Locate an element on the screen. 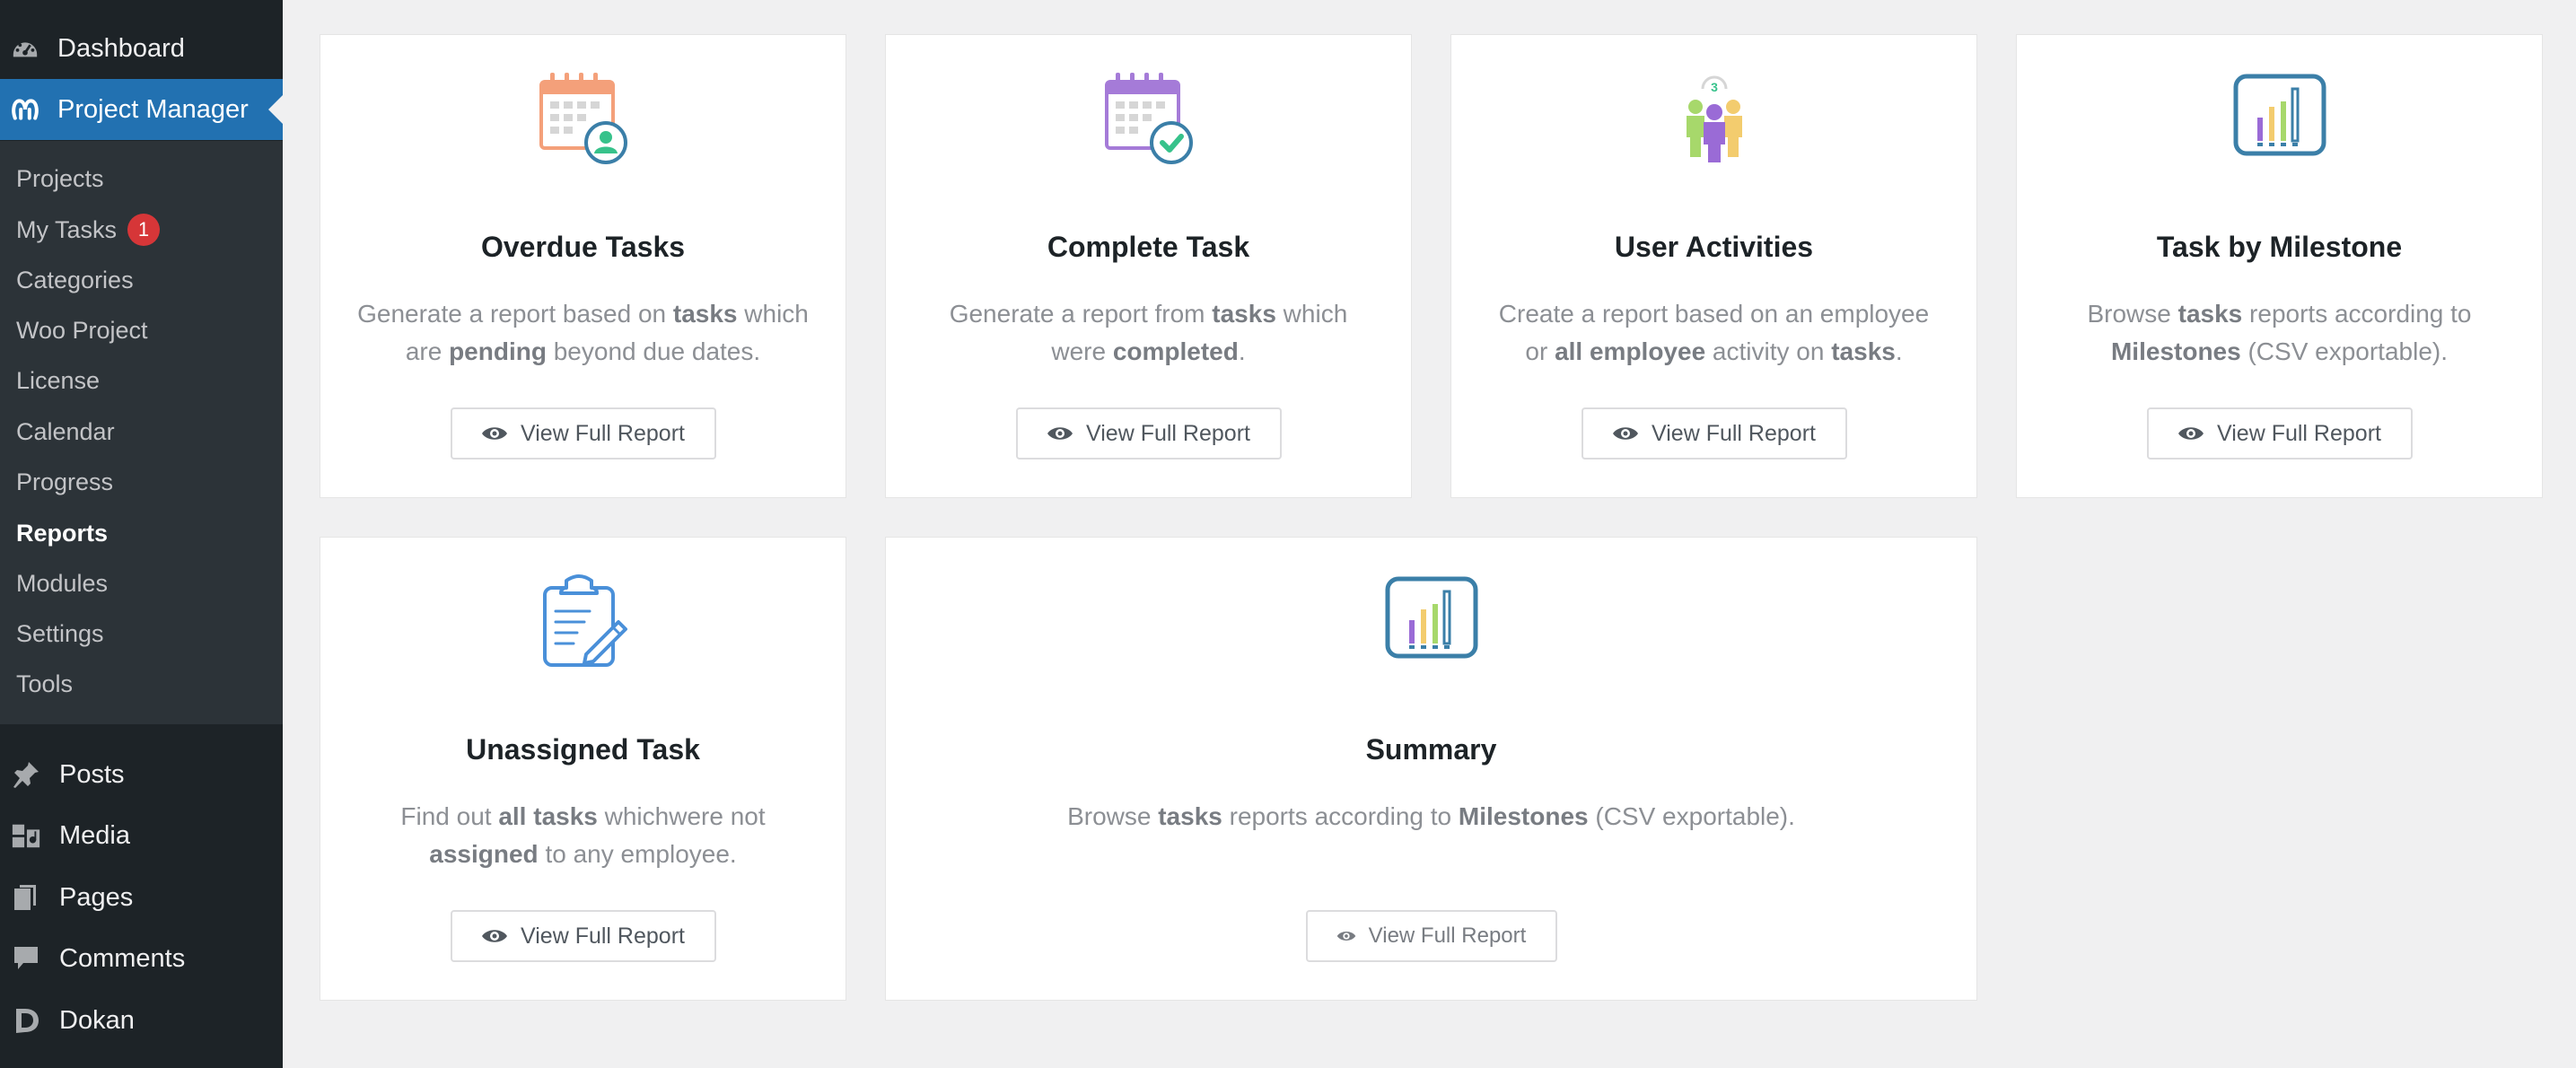  sidebar-item-label: Categories is located at coordinates (75, 279).